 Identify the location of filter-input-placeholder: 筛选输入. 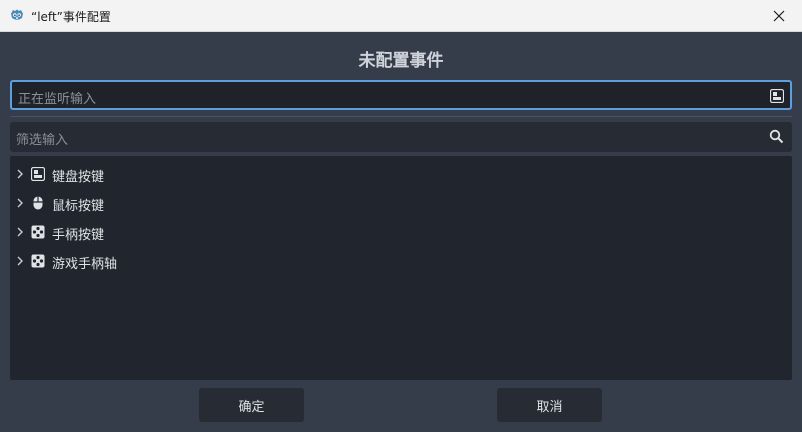
(42, 140).